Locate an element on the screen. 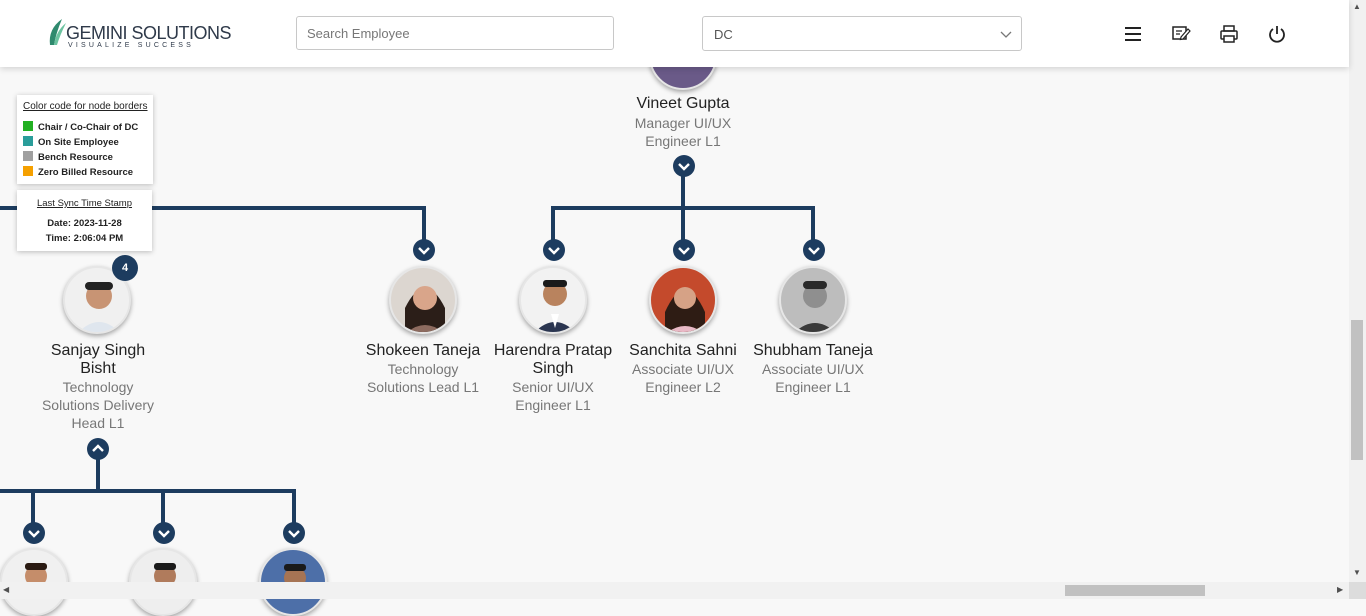 This screenshot has width=1366, height=616. sync-time: Time: 2:06:04 PM is located at coordinates (84, 238).